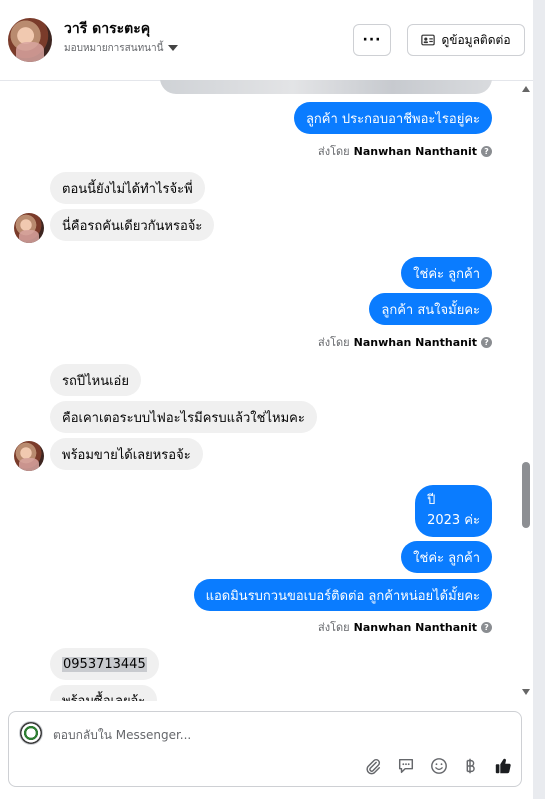 Image resolution: width=545 pixels, height=799 pixels. What do you see at coordinates (503, 766) in the screenshot?
I see `like-icon` at bounding box center [503, 766].